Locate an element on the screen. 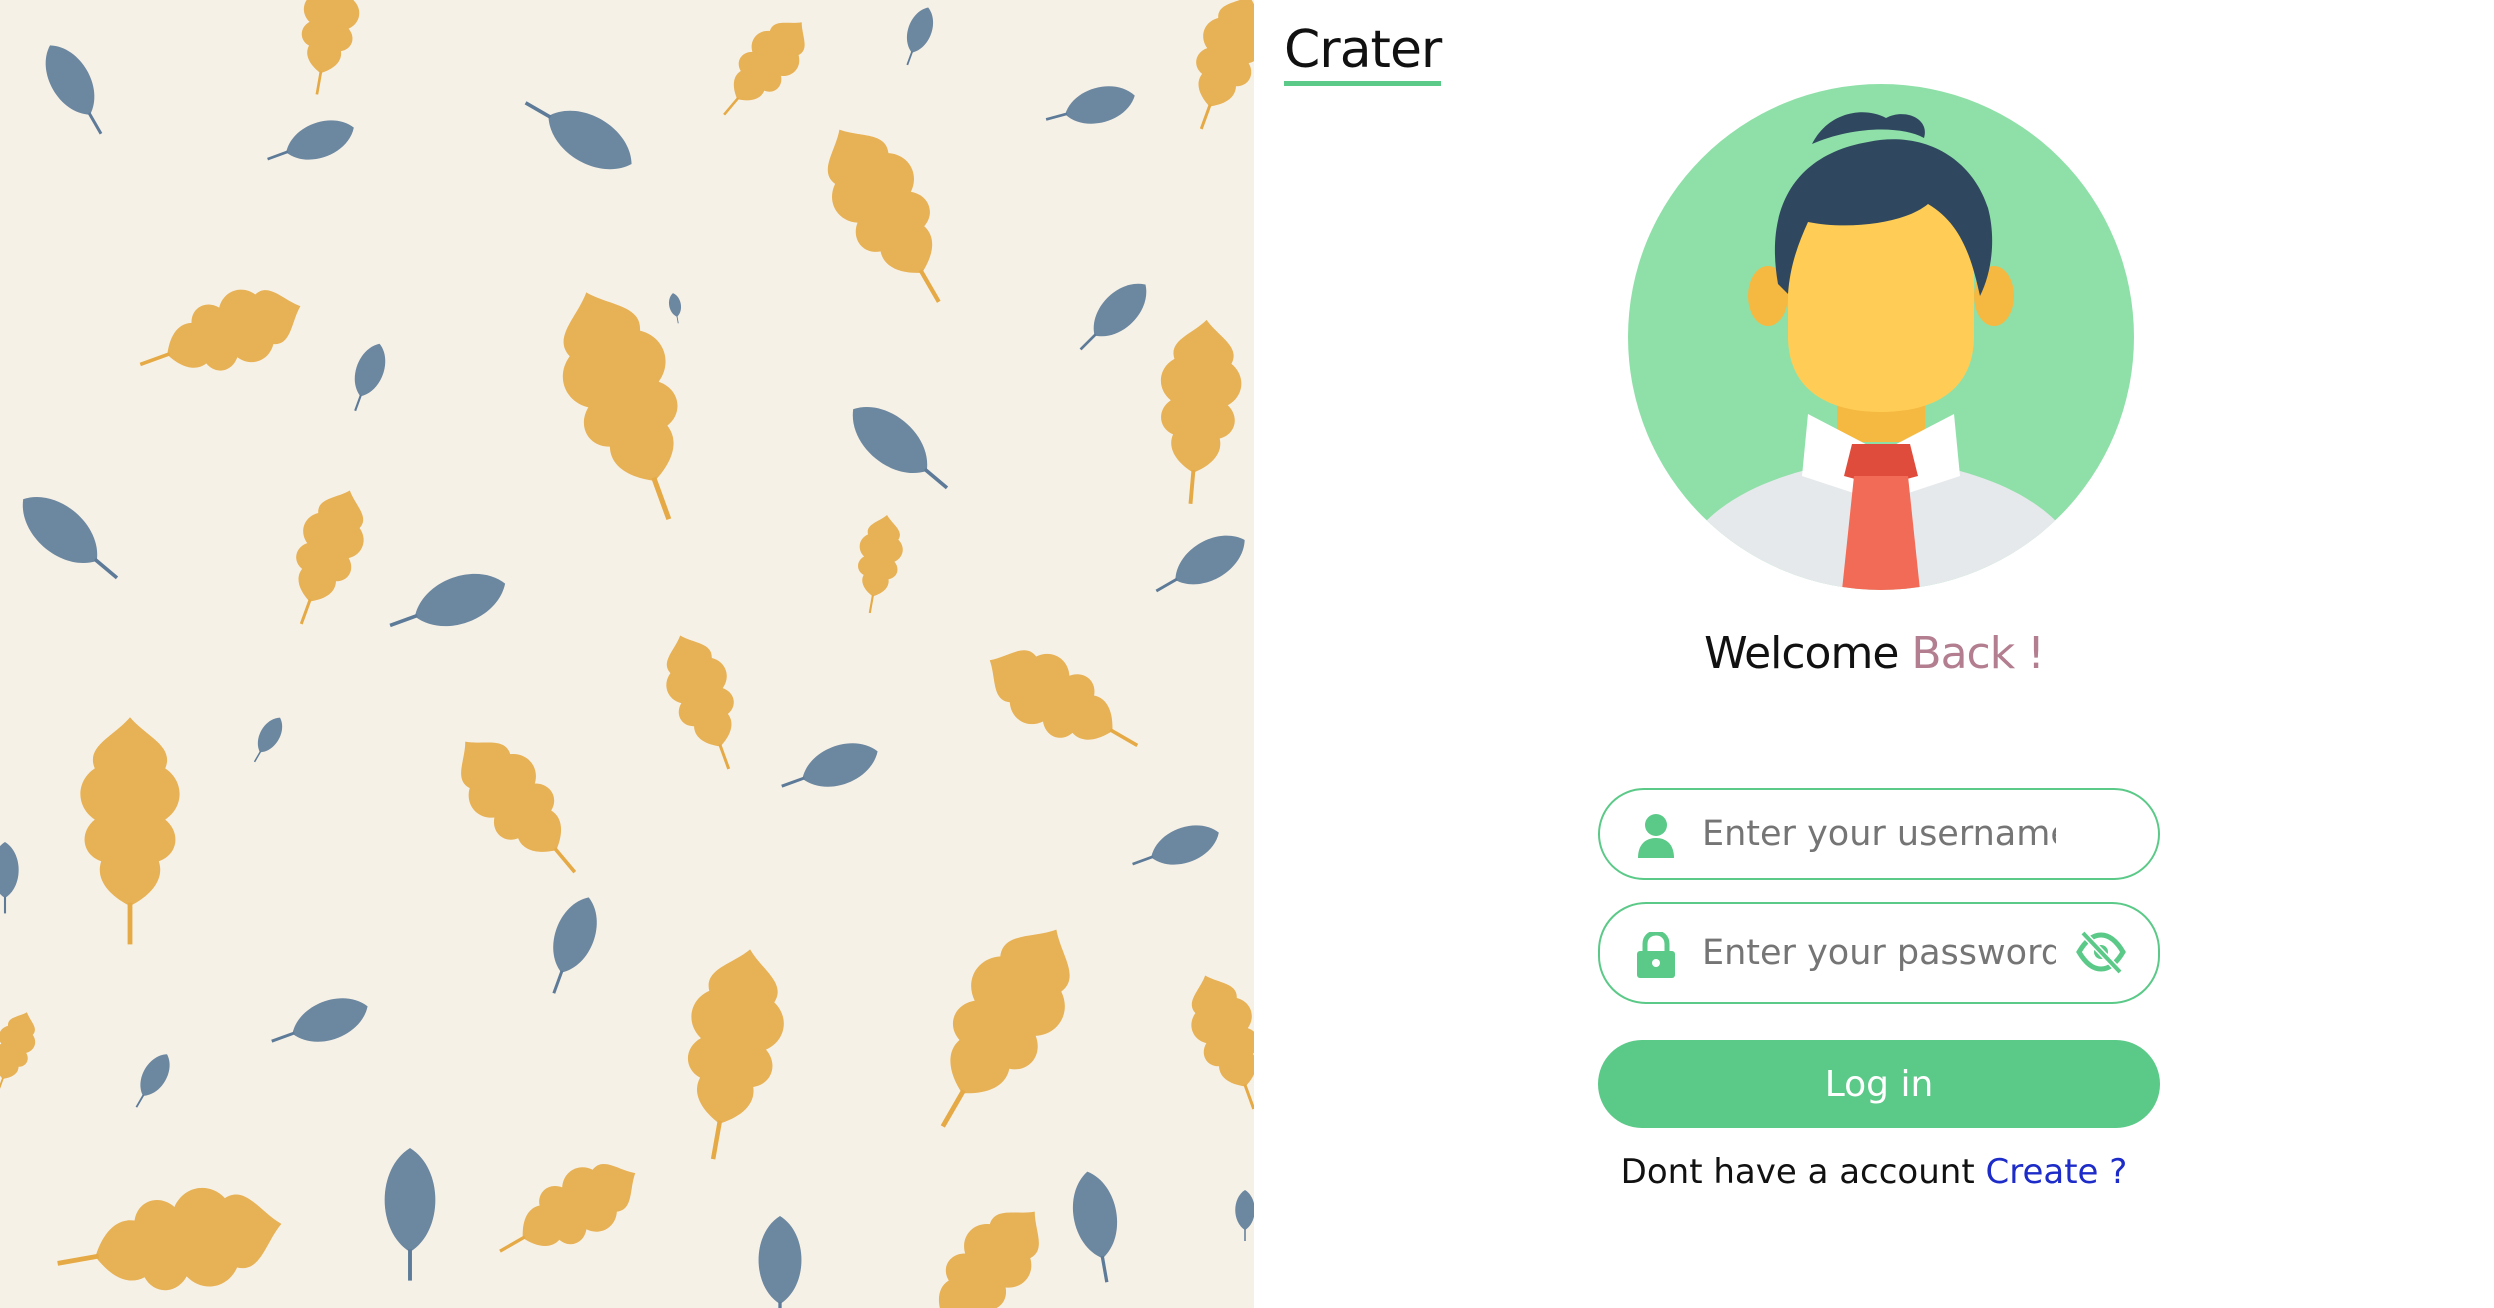  username-input is located at coordinates (1879, 834).